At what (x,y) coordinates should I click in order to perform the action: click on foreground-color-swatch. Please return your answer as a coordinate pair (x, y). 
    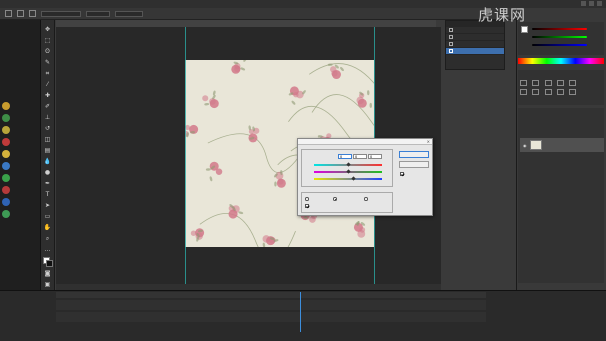
    Looking at the image, I should click on (524, 29).